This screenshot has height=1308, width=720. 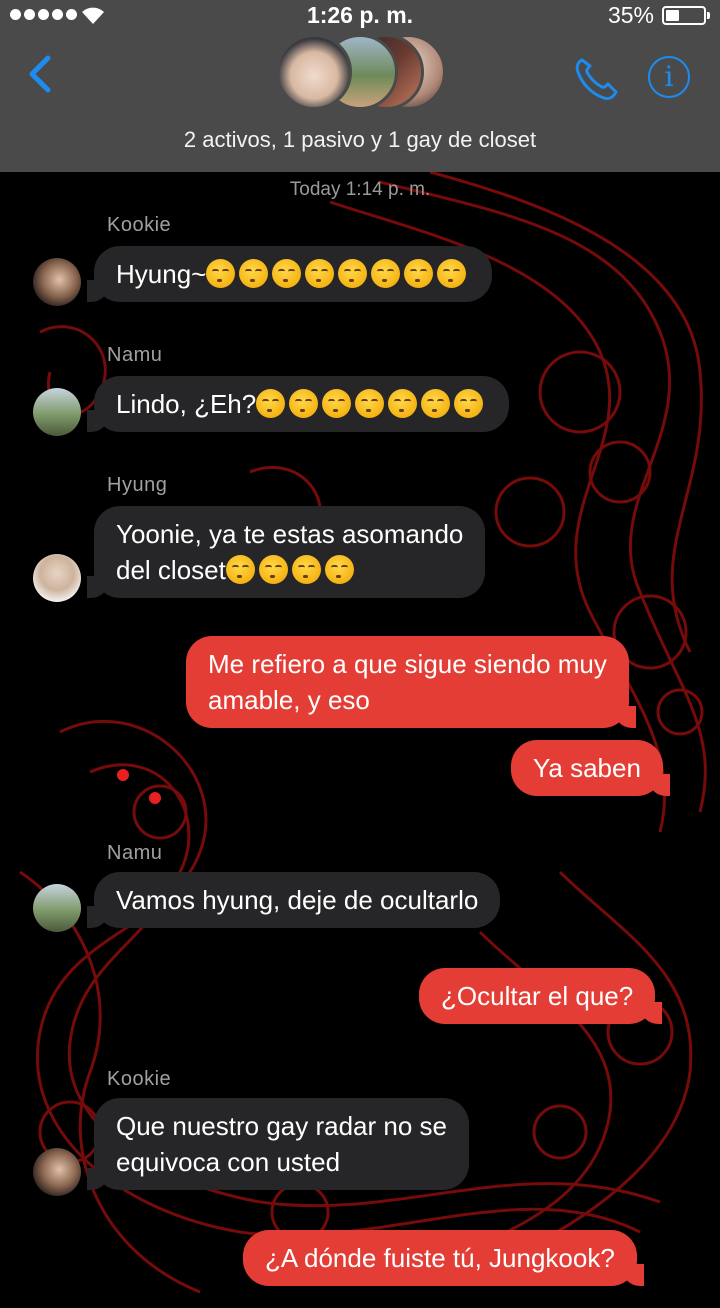 I want to click on message-text: Hyung~, so click(x=161, y=274).